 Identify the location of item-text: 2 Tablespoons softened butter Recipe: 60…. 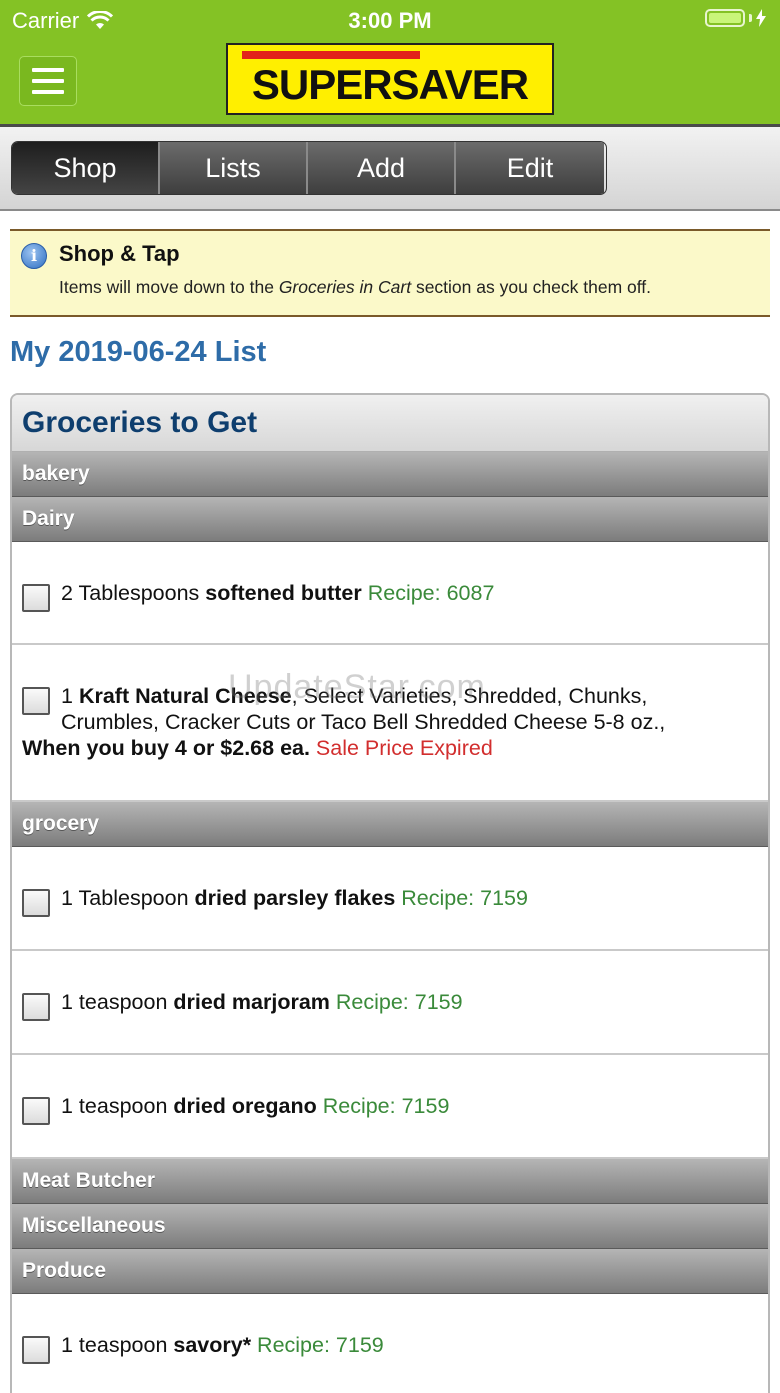
(278, 593).